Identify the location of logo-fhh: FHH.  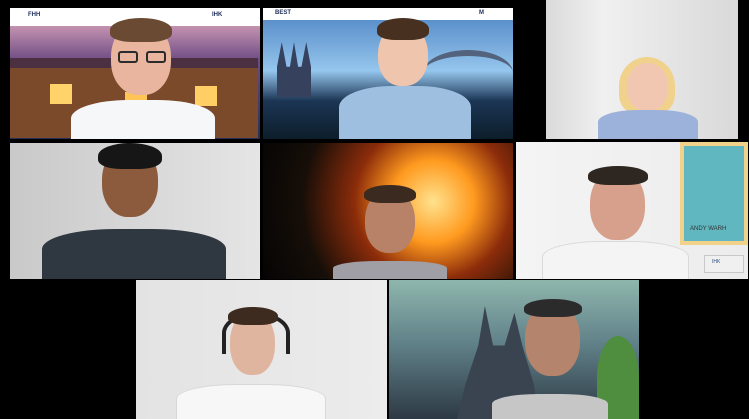
(34, 15).